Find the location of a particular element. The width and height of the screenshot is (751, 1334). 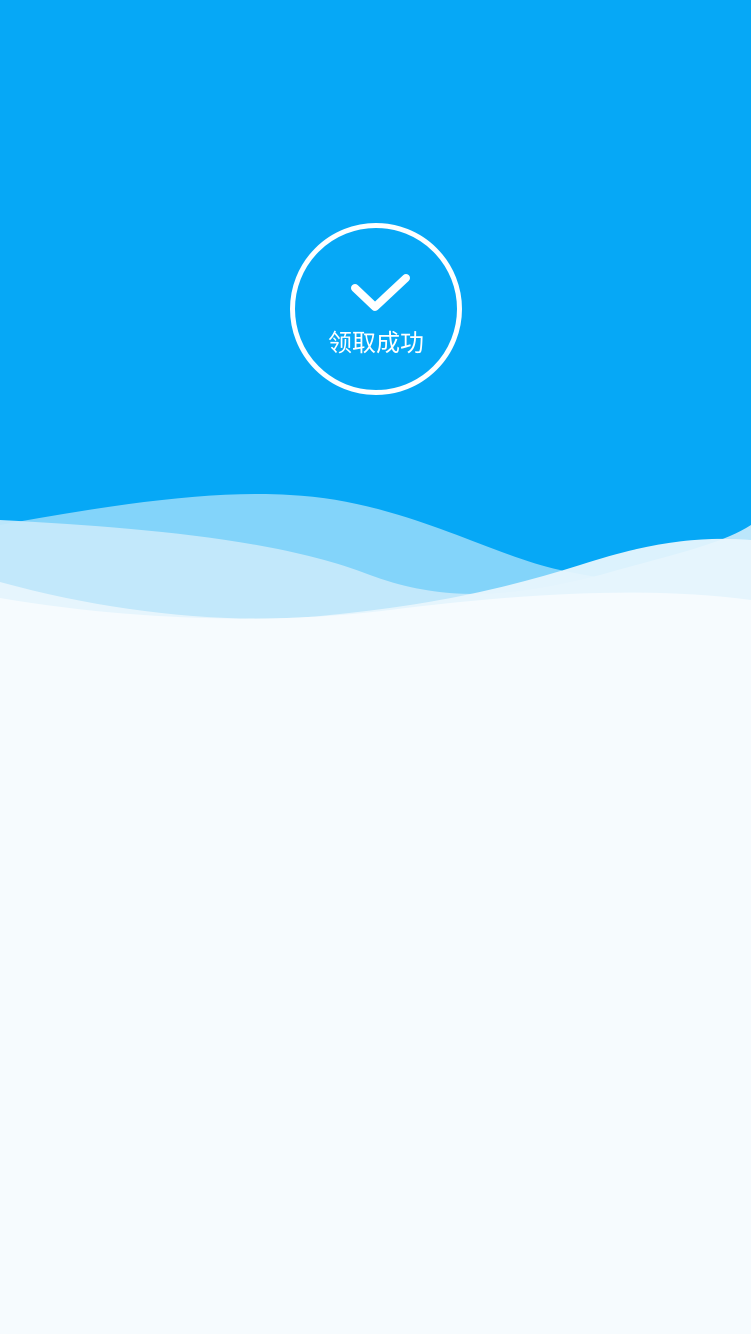

check-icon is located at coordinates (380, 292).